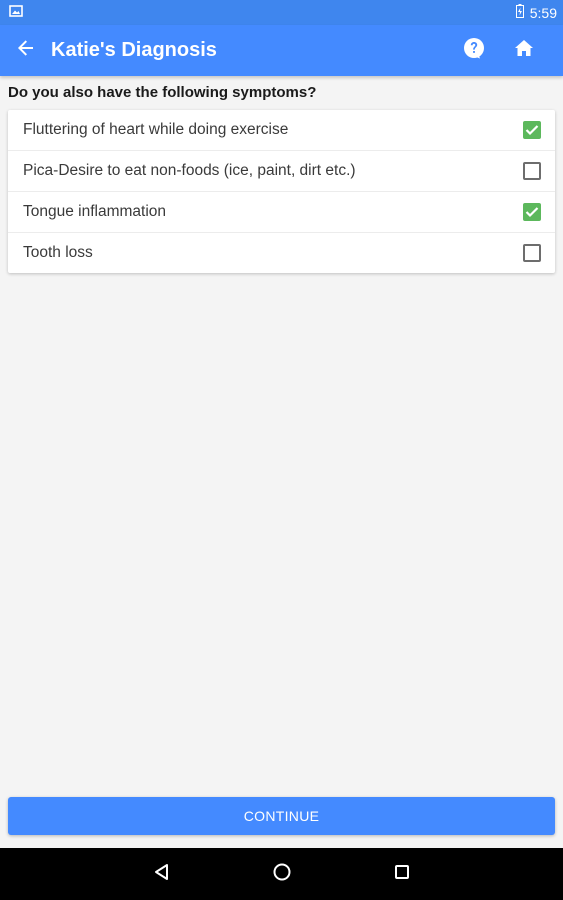 The height and width of the screenshot is (900, 563). What do you see at coordinates (281, 816) in the screenshot?
I see `continue-button: CONTINUE` at bounding box center [281, 816].